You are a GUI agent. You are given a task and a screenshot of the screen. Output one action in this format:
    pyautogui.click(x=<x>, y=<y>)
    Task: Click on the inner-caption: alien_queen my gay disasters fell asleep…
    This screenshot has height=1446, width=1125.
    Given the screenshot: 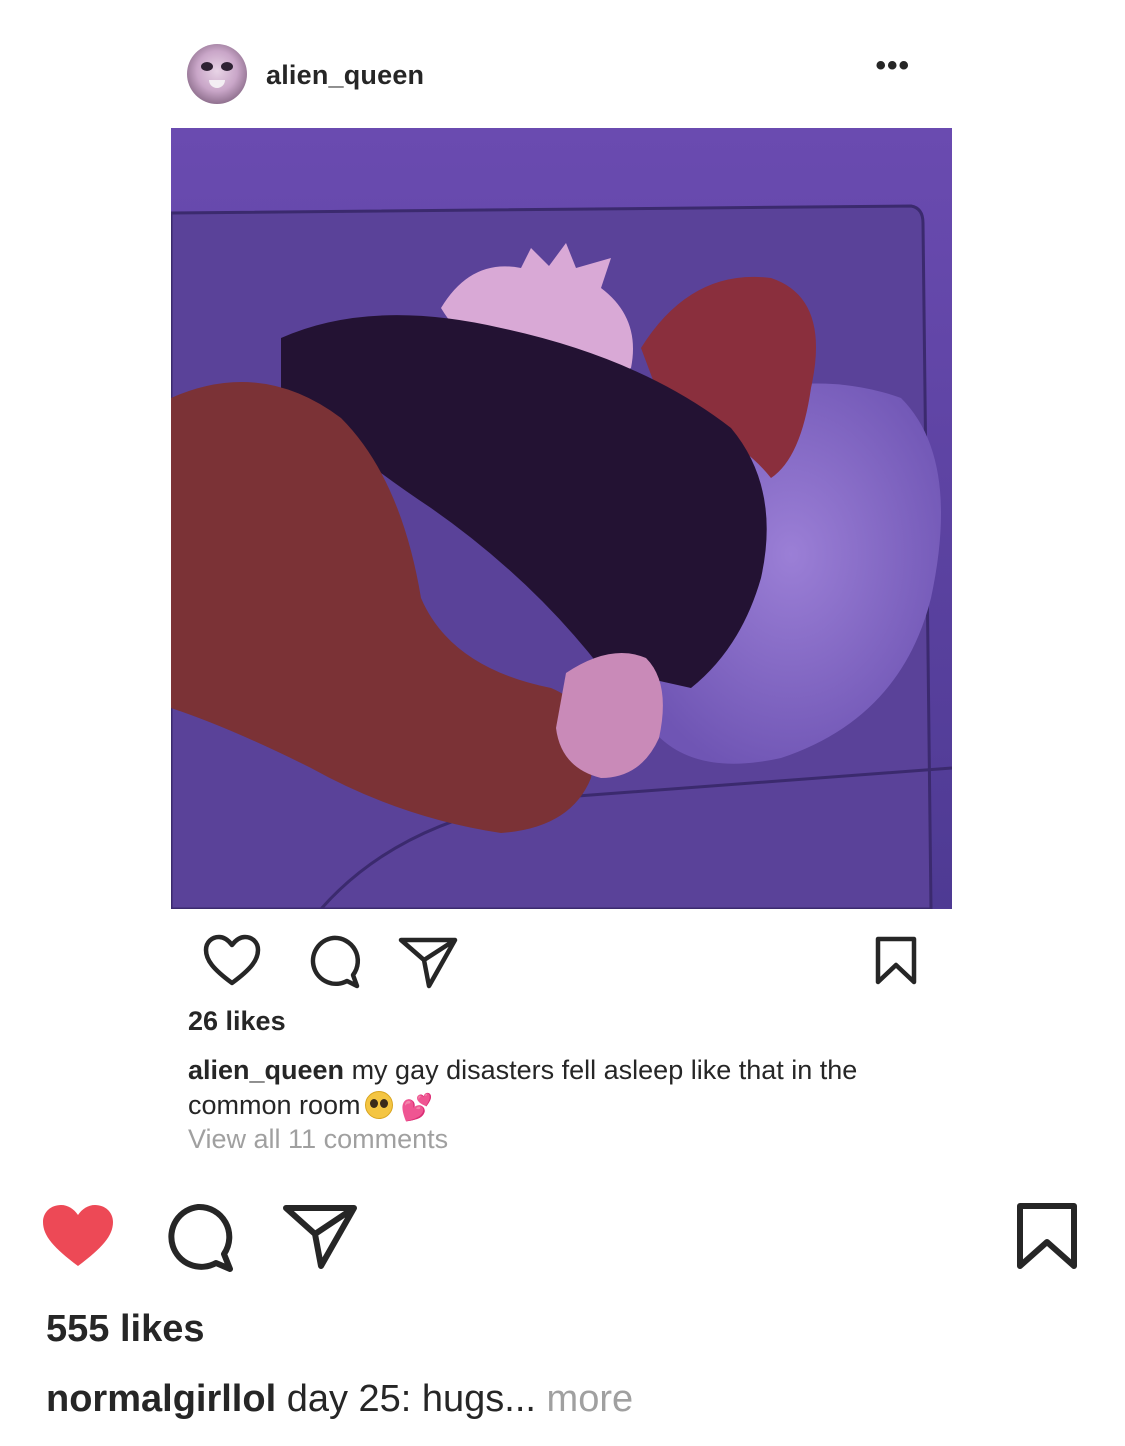 What is the action you would take?
    pyautogui.click(x=573, y=1089)
    